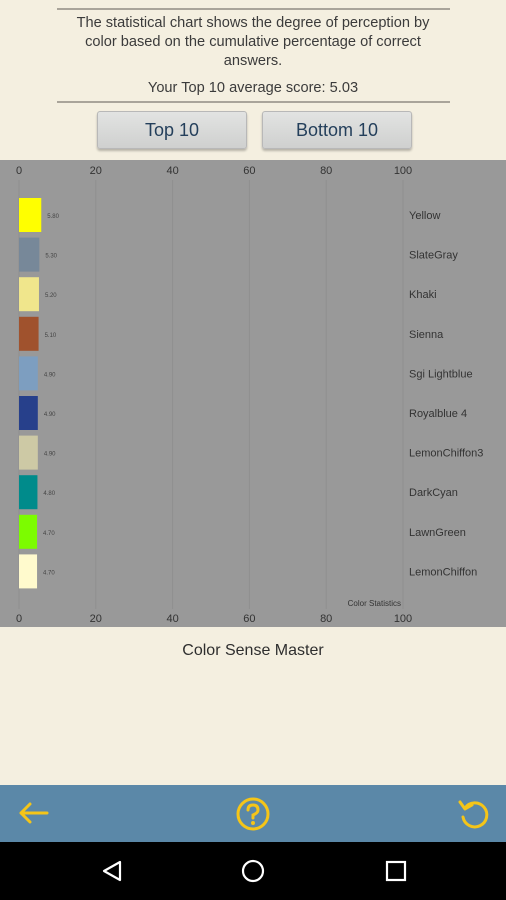 The image size is (506, 900). Describe the element at coordinates (253, 9) in the screenshot. I see `top-divider` at that location.